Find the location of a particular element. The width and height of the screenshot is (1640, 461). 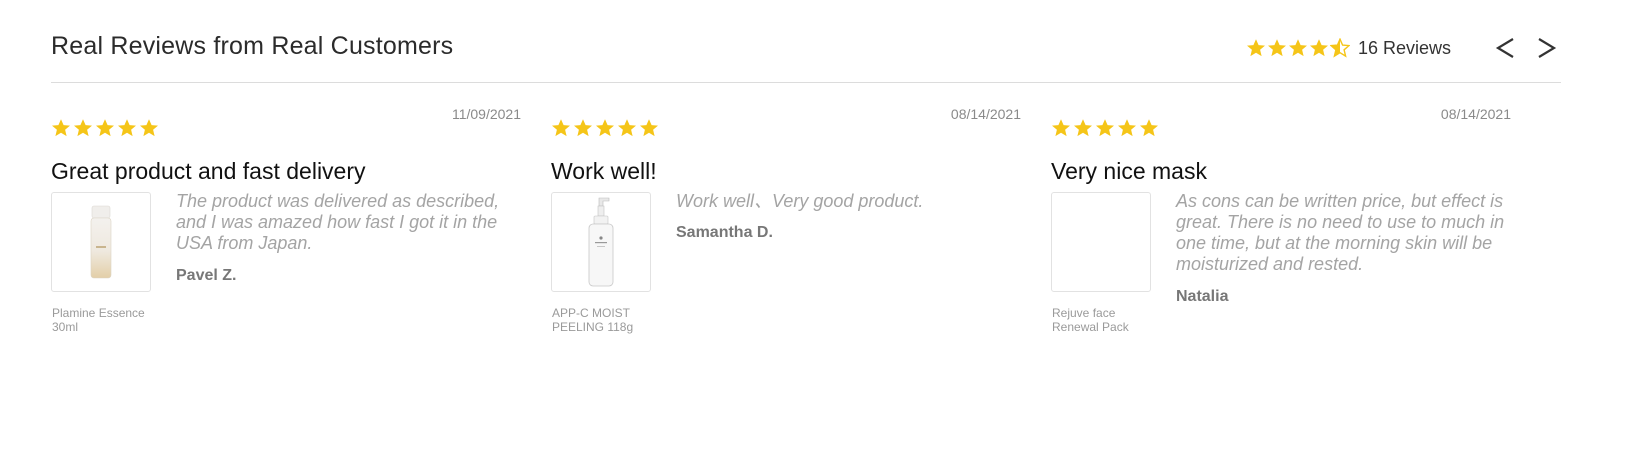

review-date: 11/09/2021 is located at coordinates (486, 114).